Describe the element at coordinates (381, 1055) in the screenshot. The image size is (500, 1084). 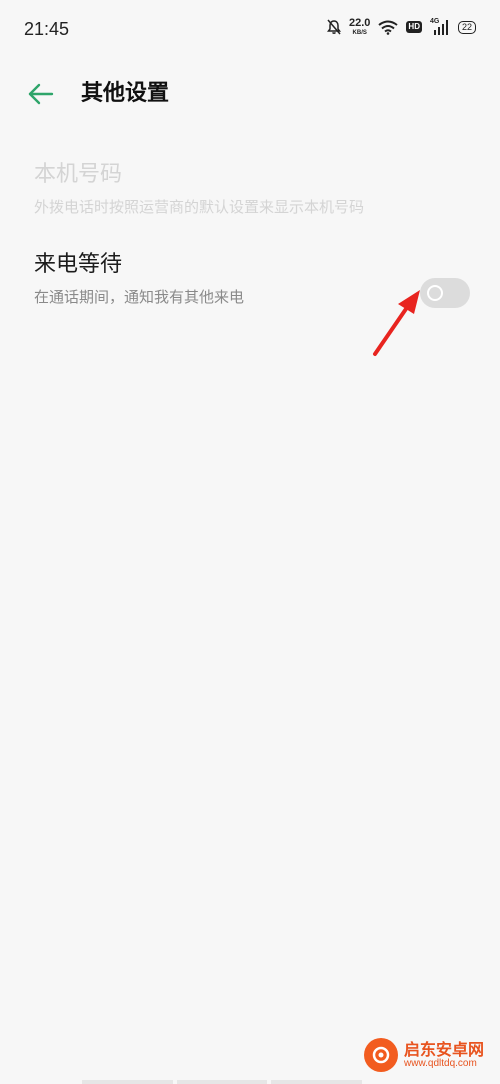
I see `watermark-logo-icon` at that location.